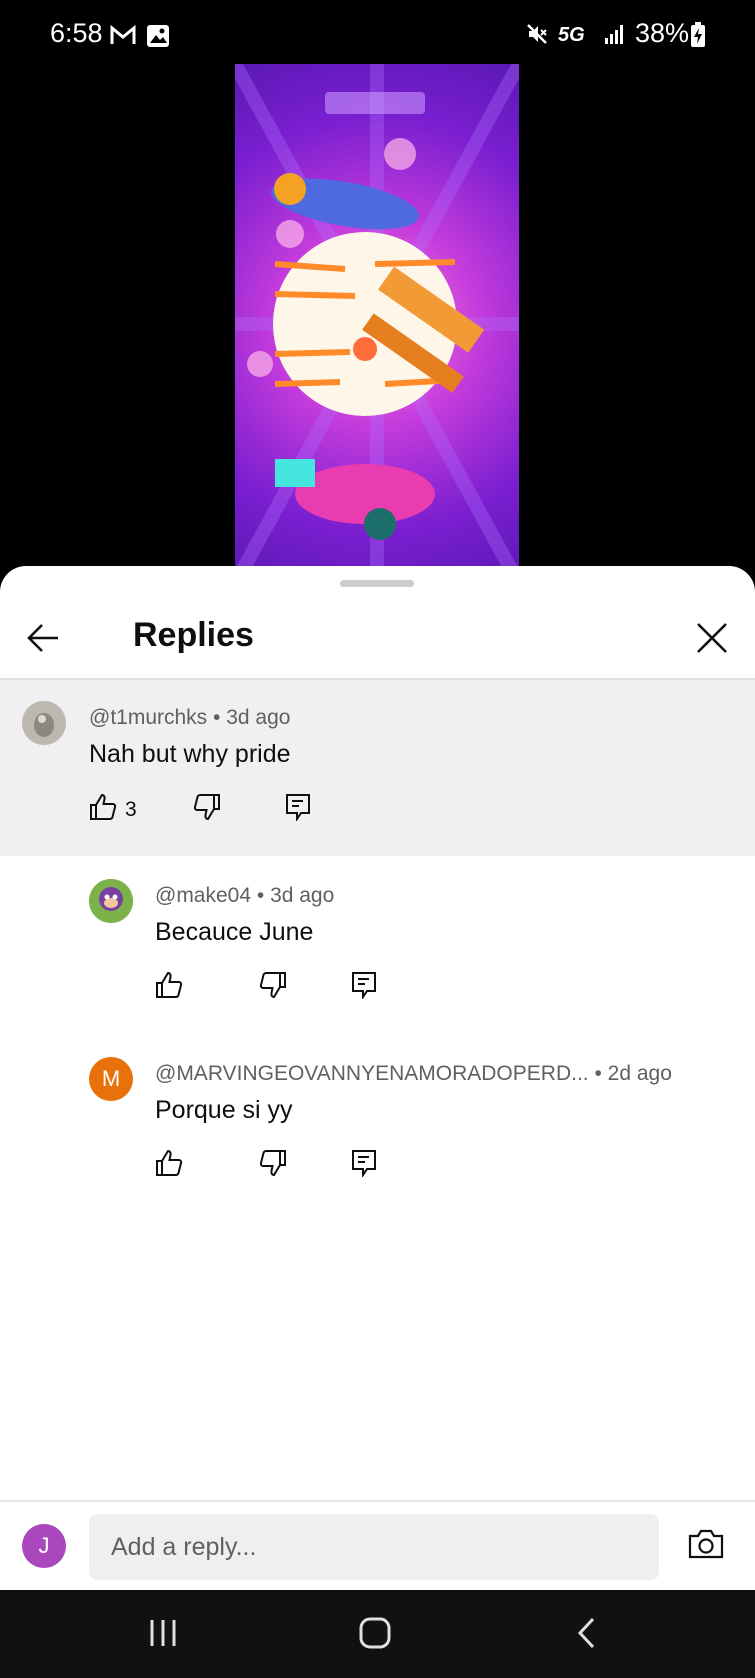 The image size is (755, 1678). Describe the element at coordinates (163, 1635) in the screenshot. I see `recent-apps-icon` at that location.